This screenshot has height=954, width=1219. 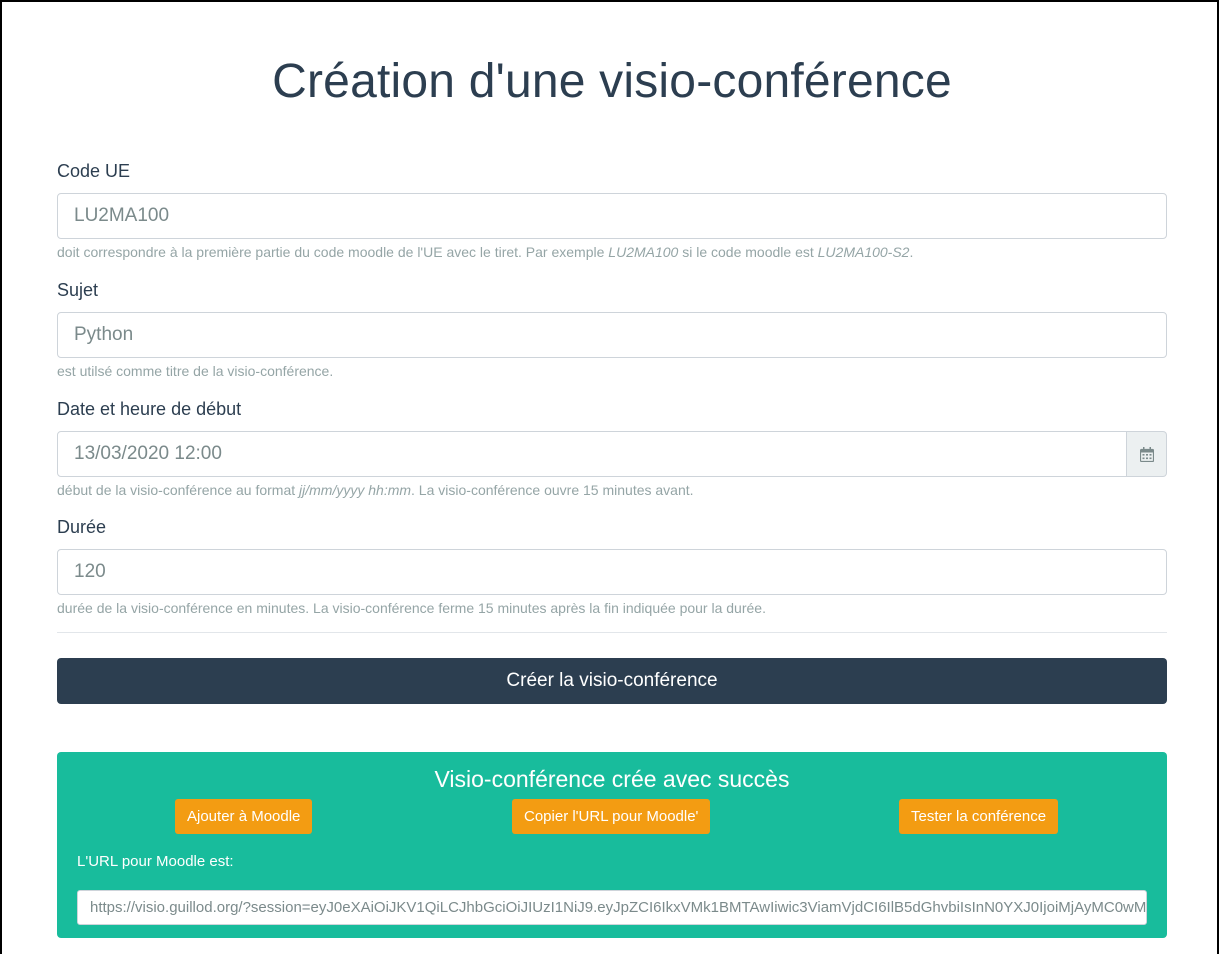 What do you see at coordinates (748, 252) in the screenshot?
I see `code-ue-help-text-middle: si le code moodle est` at bounding box center [748, 252].